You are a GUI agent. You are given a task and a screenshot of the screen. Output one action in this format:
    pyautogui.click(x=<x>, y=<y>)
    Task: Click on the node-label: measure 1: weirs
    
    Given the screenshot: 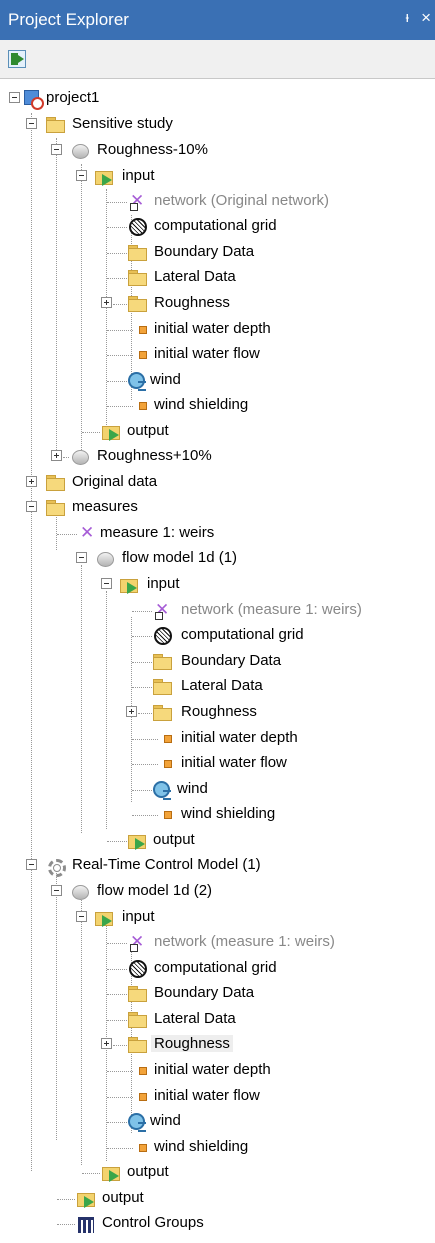 What is the action you would take?
    pyautogui.click(x=157, y=532)
    